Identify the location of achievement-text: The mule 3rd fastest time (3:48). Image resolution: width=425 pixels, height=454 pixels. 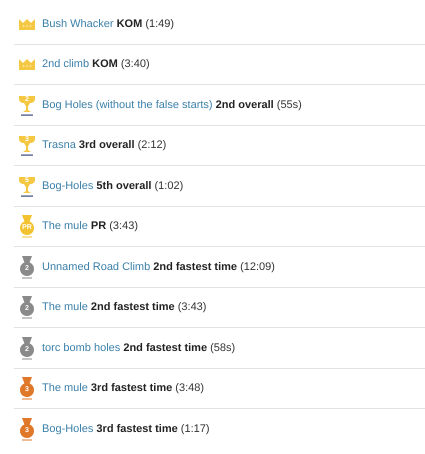
(123, 388).